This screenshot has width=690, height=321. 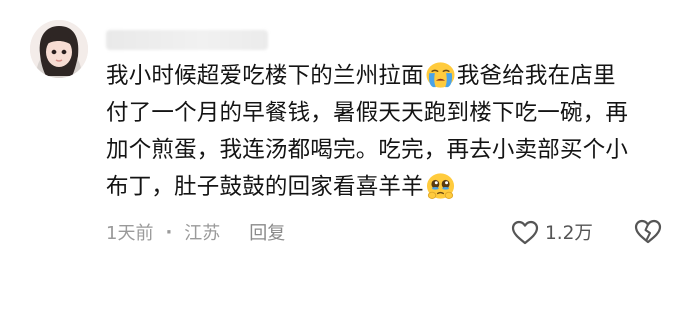 I want to click on pleading-face-icon, so click(x=440, y=186).